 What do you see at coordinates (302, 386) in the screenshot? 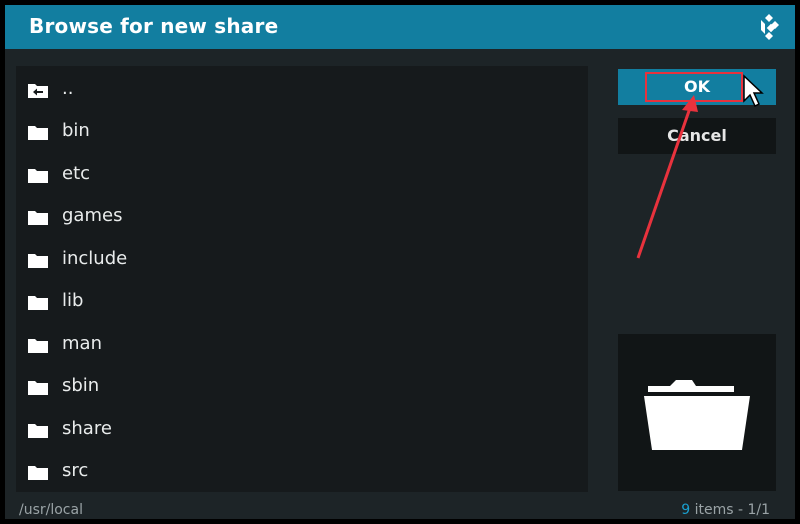
I see `list-item: sbin` at bounding box center [302, 386].